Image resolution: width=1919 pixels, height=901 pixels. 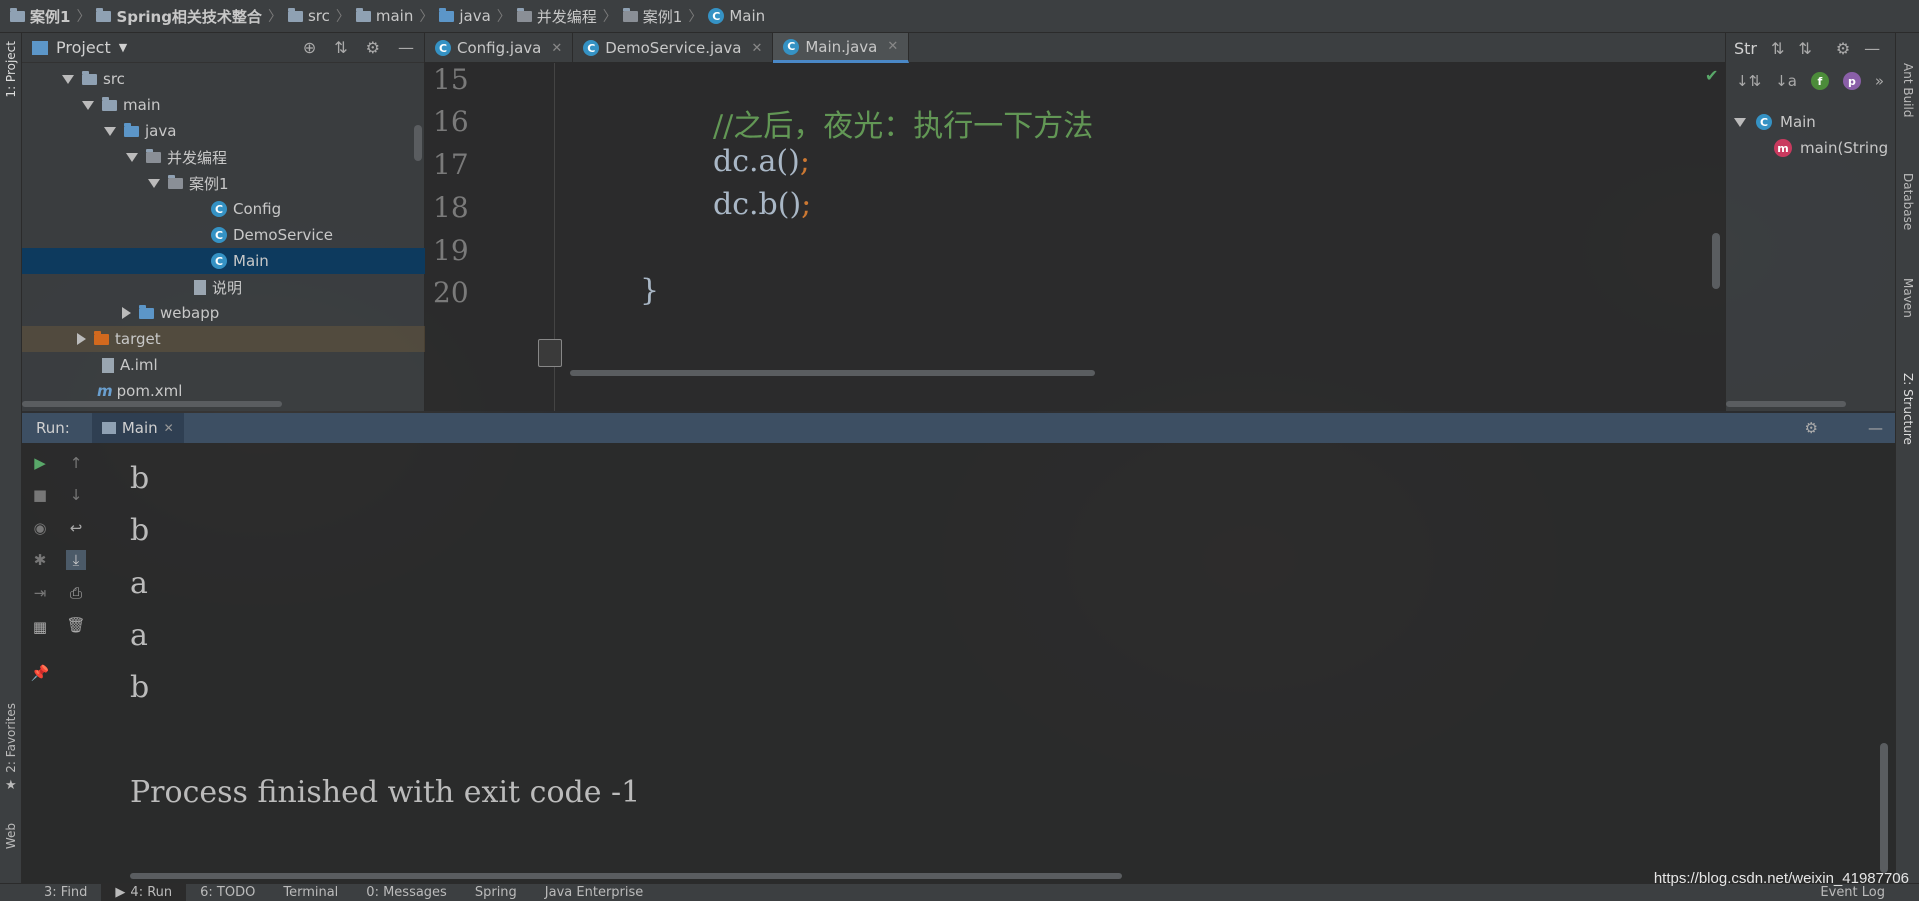 What do you see at coordinates (1834, 148) in the screenshot?
I see `structure-item: m main(String` at bounding box center [1834, 148].